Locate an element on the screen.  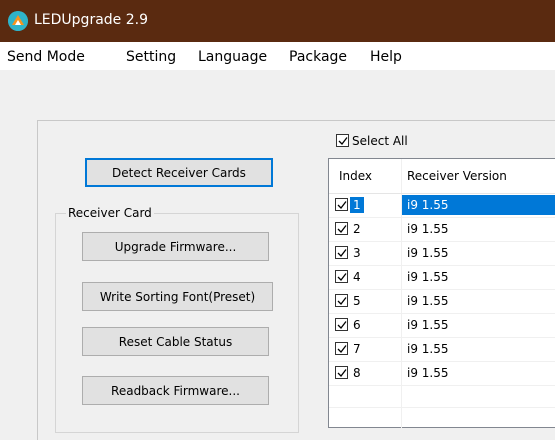
select-all-checkbox is located at coordinates (342, 140).